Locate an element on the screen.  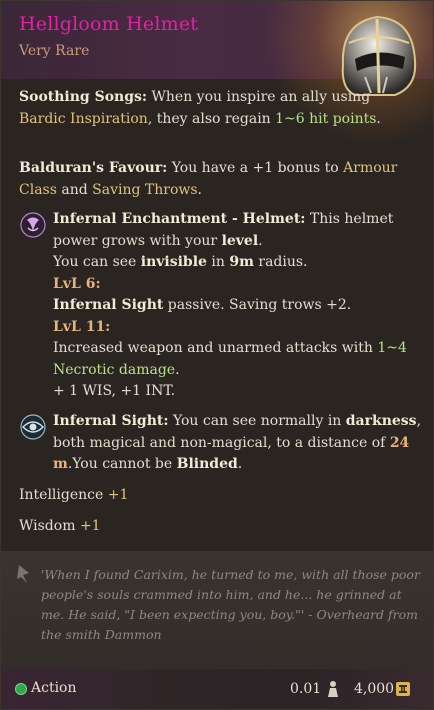
enchant-text-8: . is located at coordinates (177, 369).